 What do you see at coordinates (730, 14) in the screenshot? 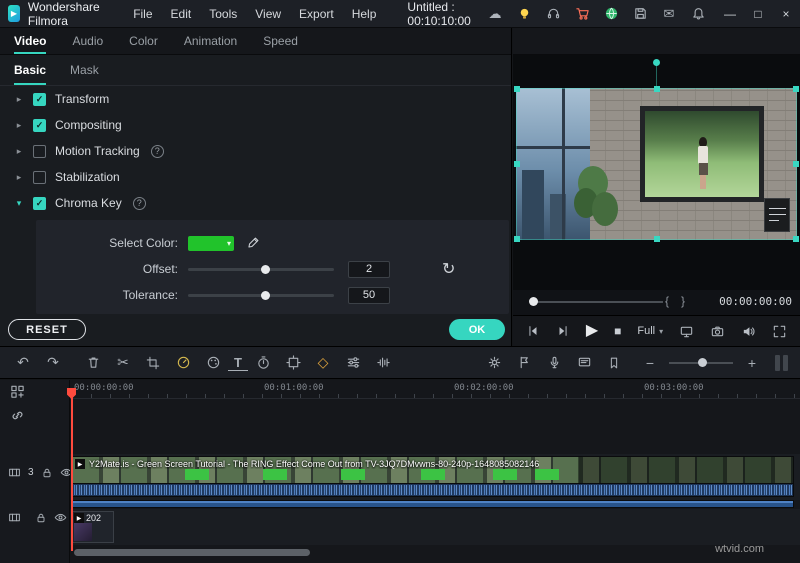
I see `minimize-button: —` at bounding box center [730, 14].